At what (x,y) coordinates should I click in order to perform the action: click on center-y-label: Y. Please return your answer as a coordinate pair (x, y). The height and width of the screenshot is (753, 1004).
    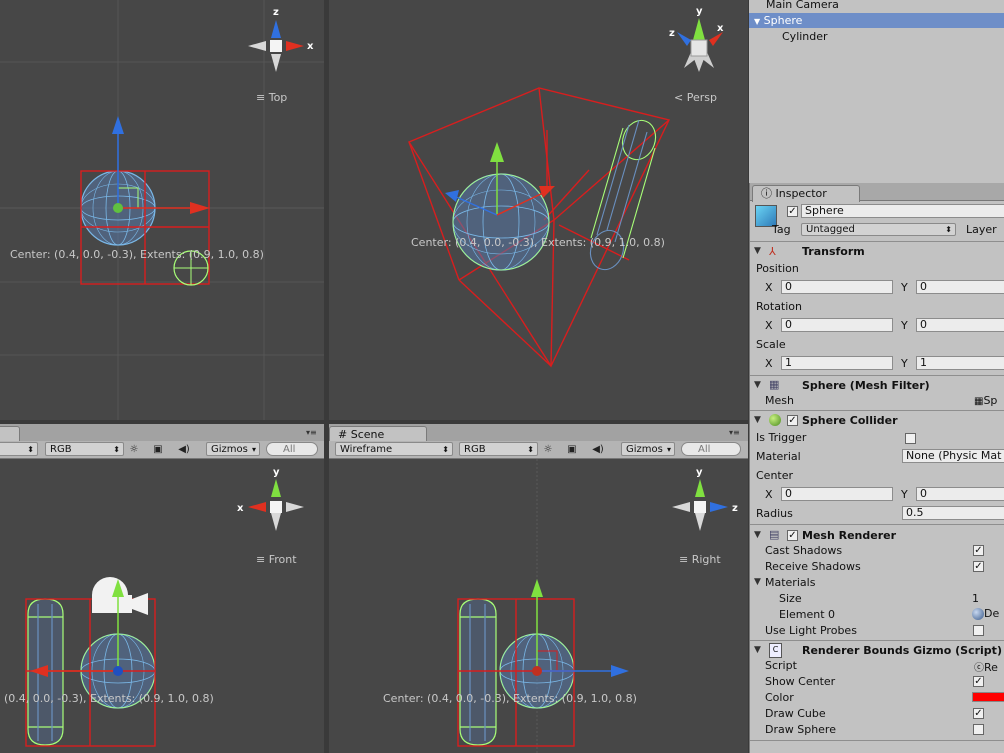
    Looking at the image, I should click on (904, 494).